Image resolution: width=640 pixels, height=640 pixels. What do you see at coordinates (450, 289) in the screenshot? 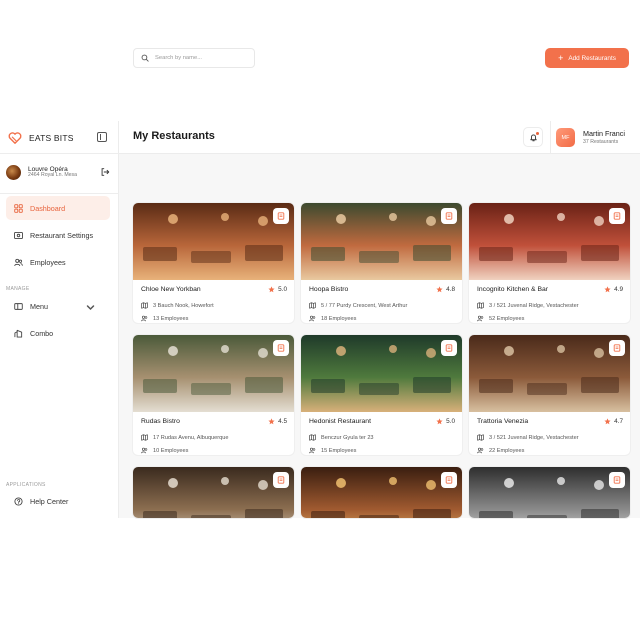
I see `rating-value: 4.8` at bounding box center [450, 289].